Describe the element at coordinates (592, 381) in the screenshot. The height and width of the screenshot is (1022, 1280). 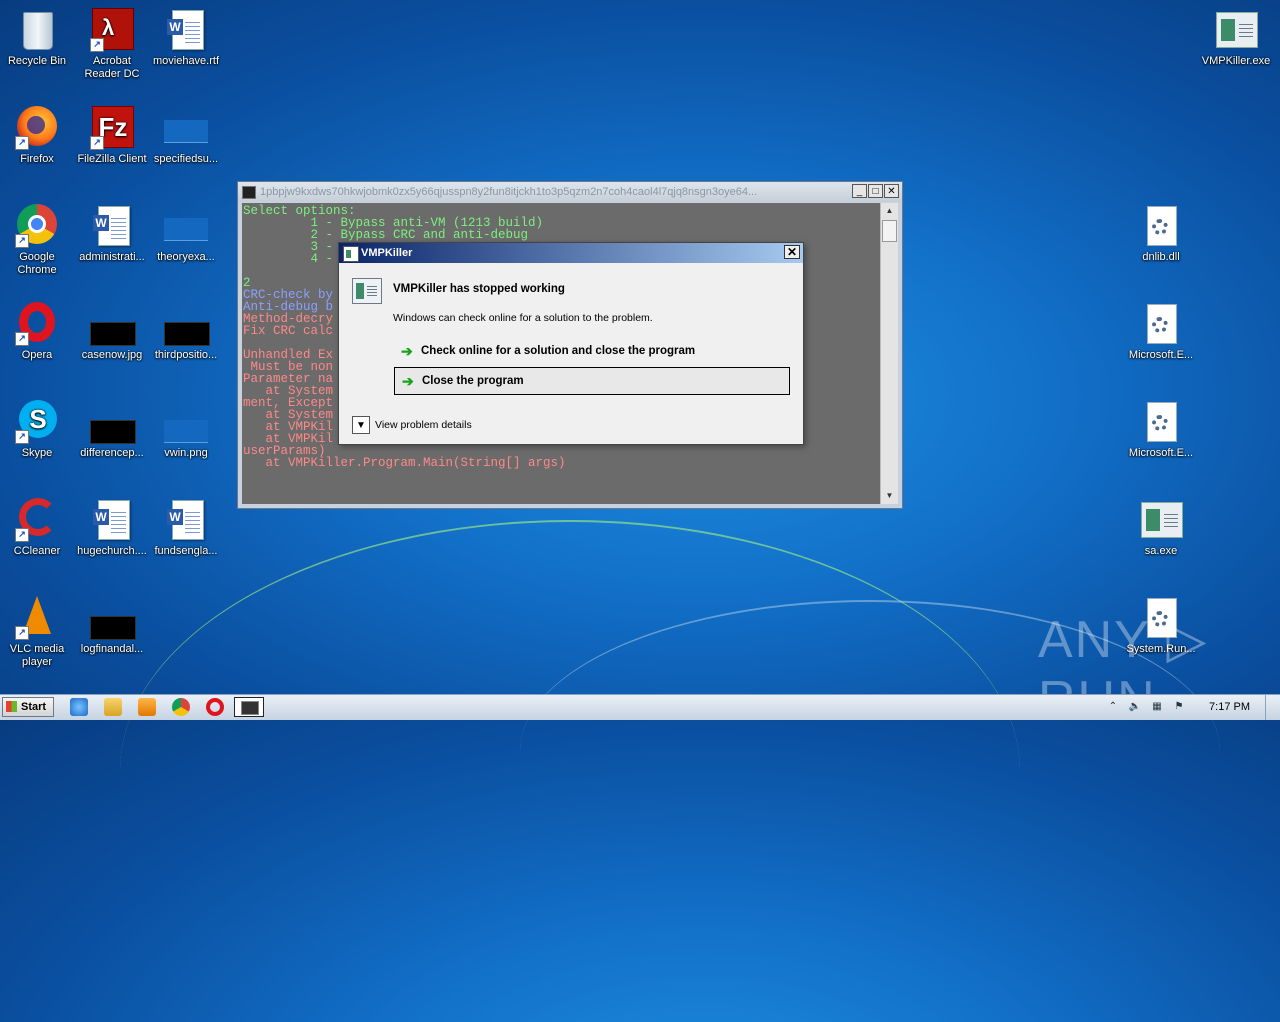
I see `close-program-option: ➔ Close the program` at that location.